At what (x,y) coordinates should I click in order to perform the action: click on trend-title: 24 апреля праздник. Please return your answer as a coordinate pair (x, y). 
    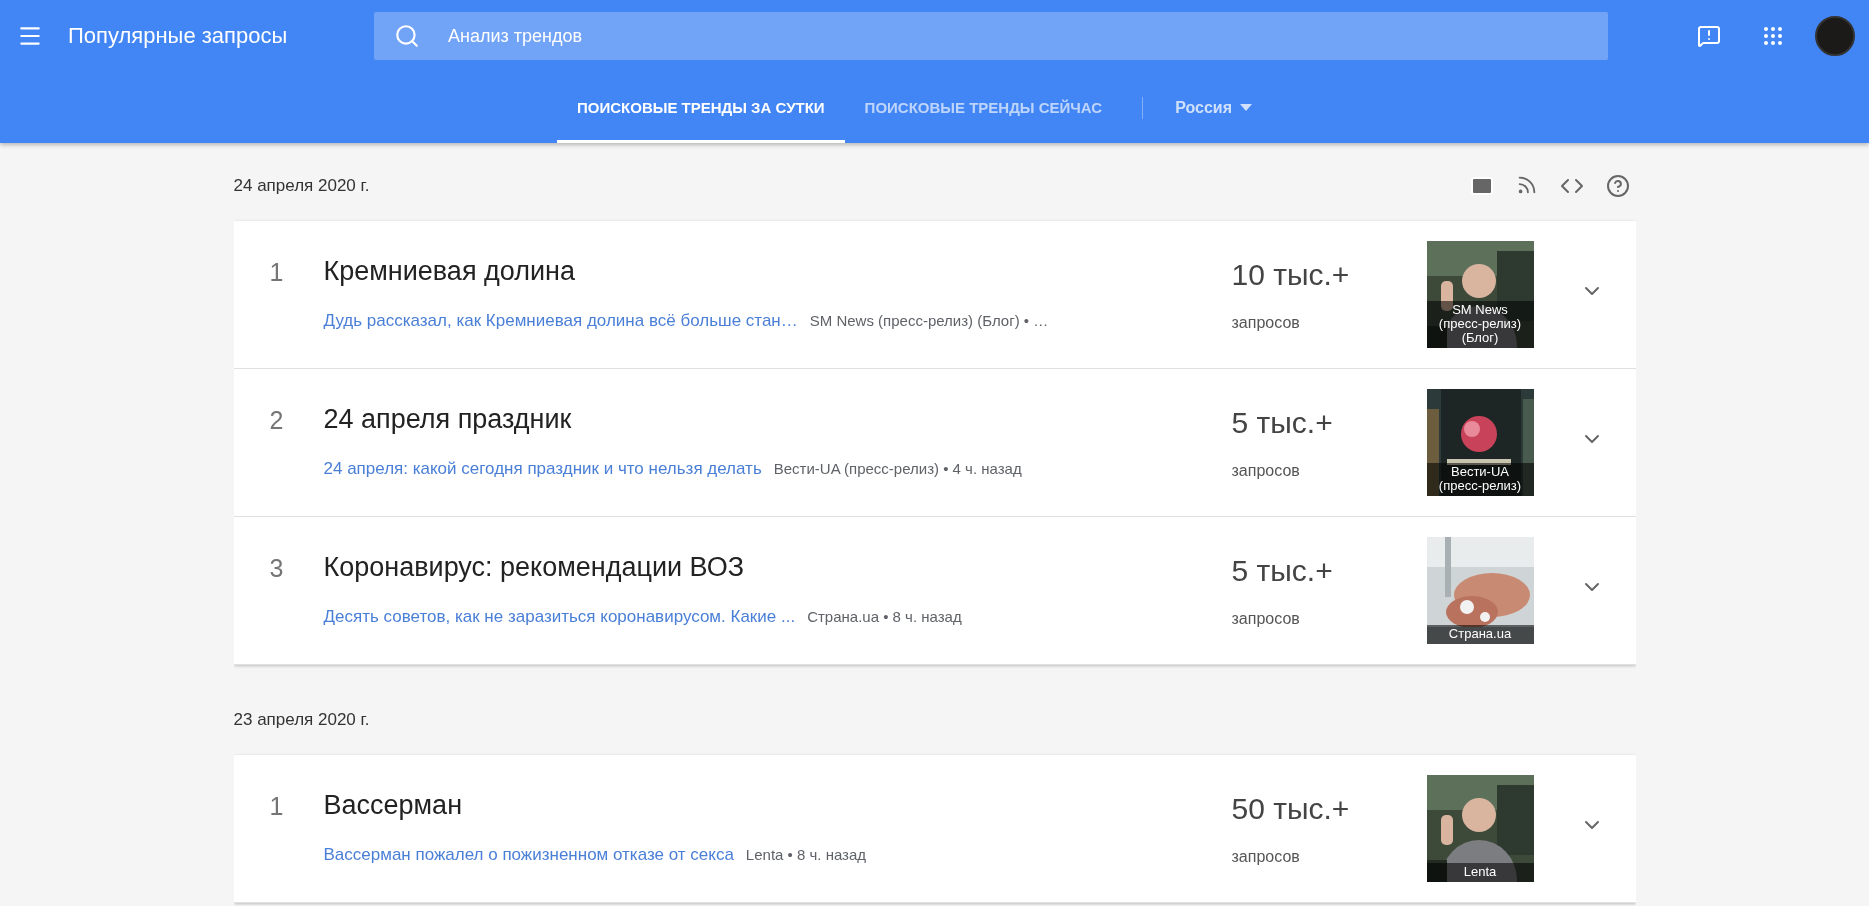
    Looking at the image, I should click on (448, 419).